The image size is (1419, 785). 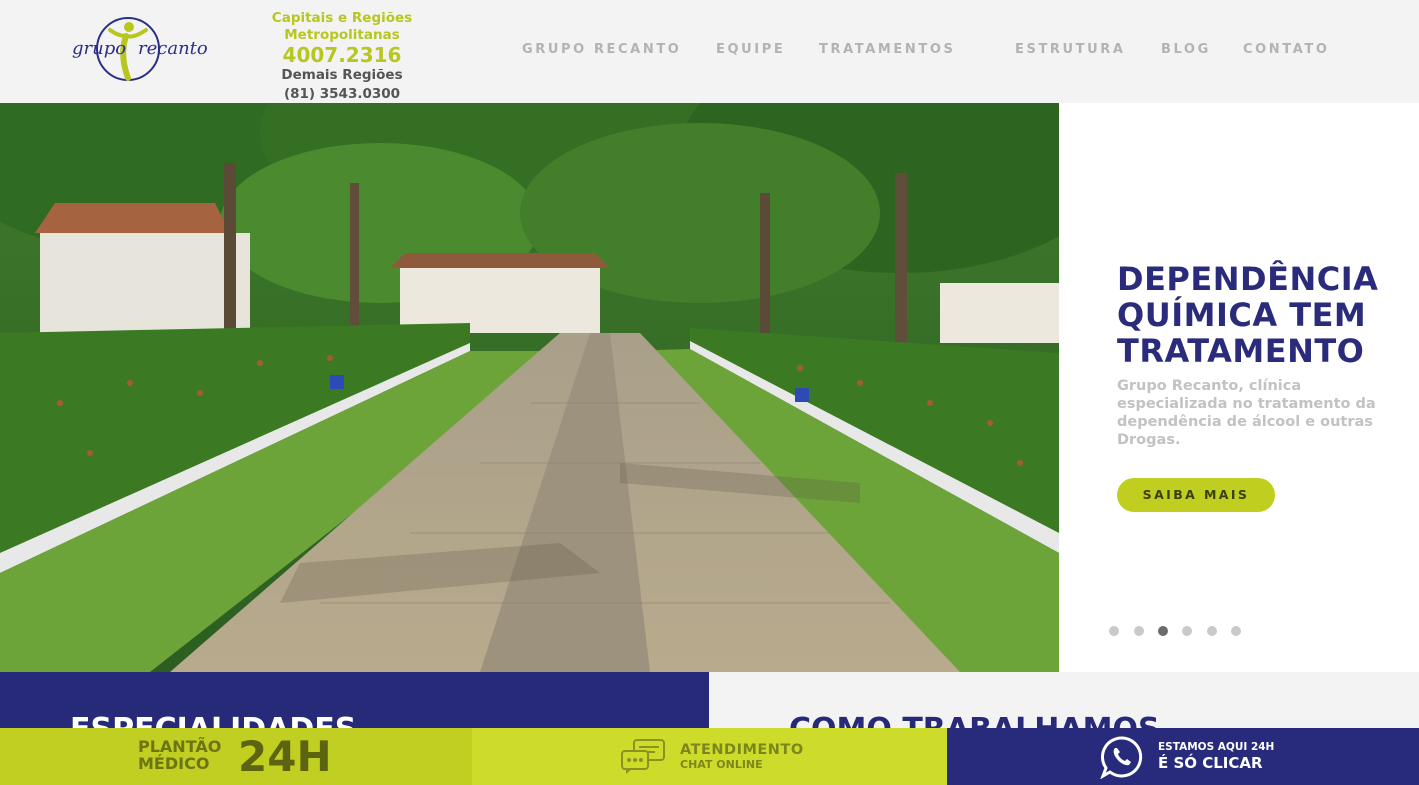 What do you see at coordinates (1070, 49) in the screenshot?
I see `nav-estrutura: ESTRUTURA` at bounding box center [1070, 49].